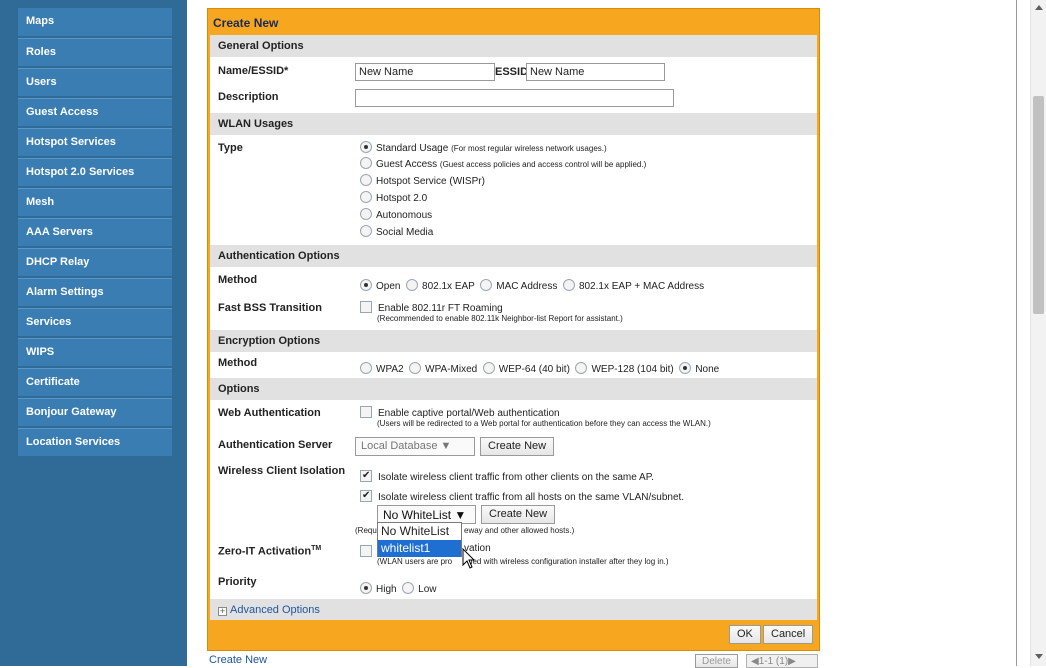 This screenshot has height=668, width=1046. Describe the element at coordinates (71, 412) in the screenshot. I see `sidebar-item-label: Bonjour Gateway` at that location.